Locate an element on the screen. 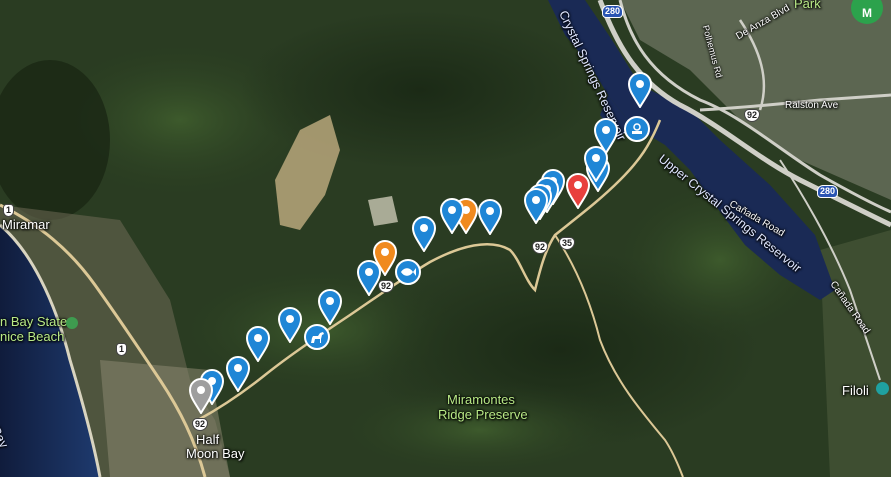 This screenshot has width=891, height=477. label-miramontes-line1: Miramontes is located at coordinates (481, 399).